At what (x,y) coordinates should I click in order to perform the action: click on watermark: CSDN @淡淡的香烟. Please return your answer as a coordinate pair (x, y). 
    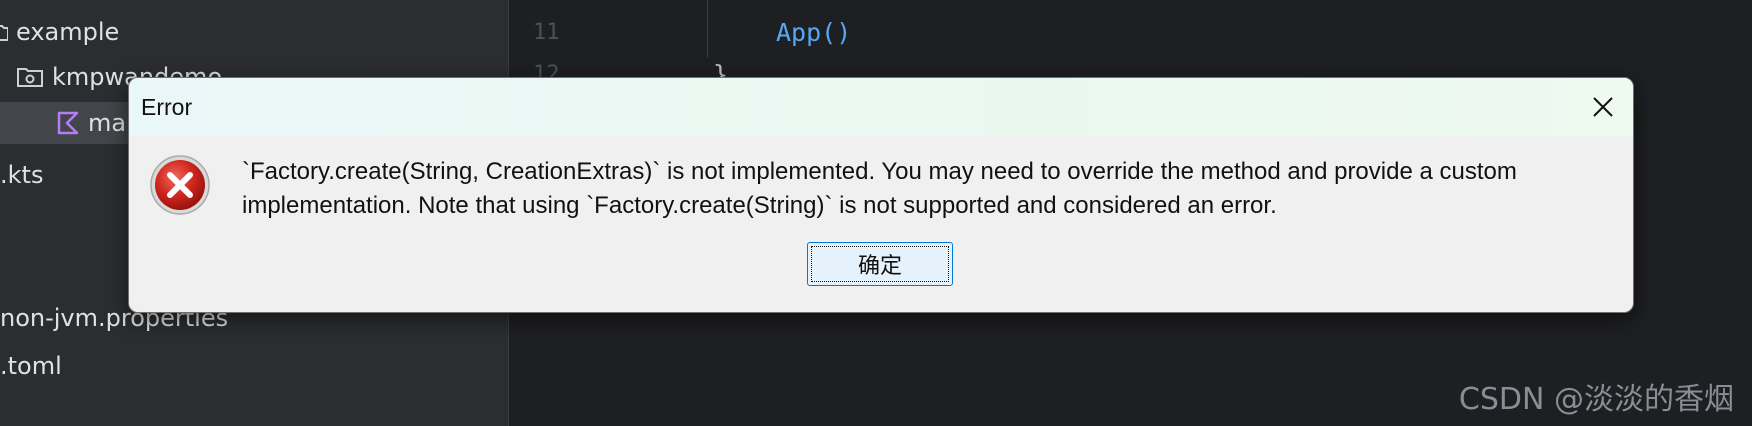
    Looking at the image, I should click on (1596, 399).